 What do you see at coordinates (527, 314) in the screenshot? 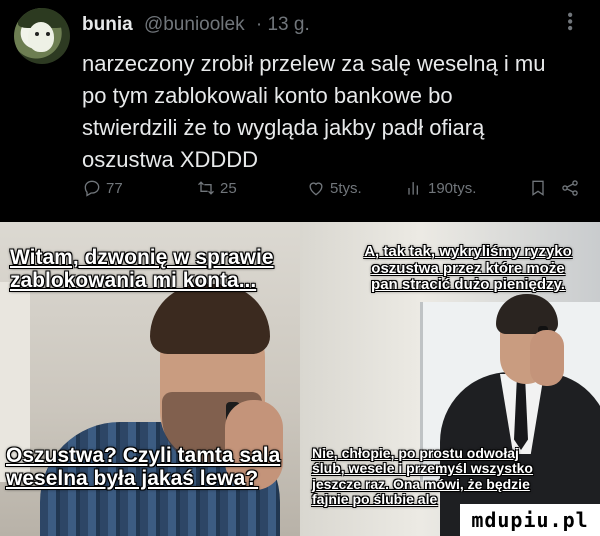
I see `agent-hair` at bounding box center [527, 314].